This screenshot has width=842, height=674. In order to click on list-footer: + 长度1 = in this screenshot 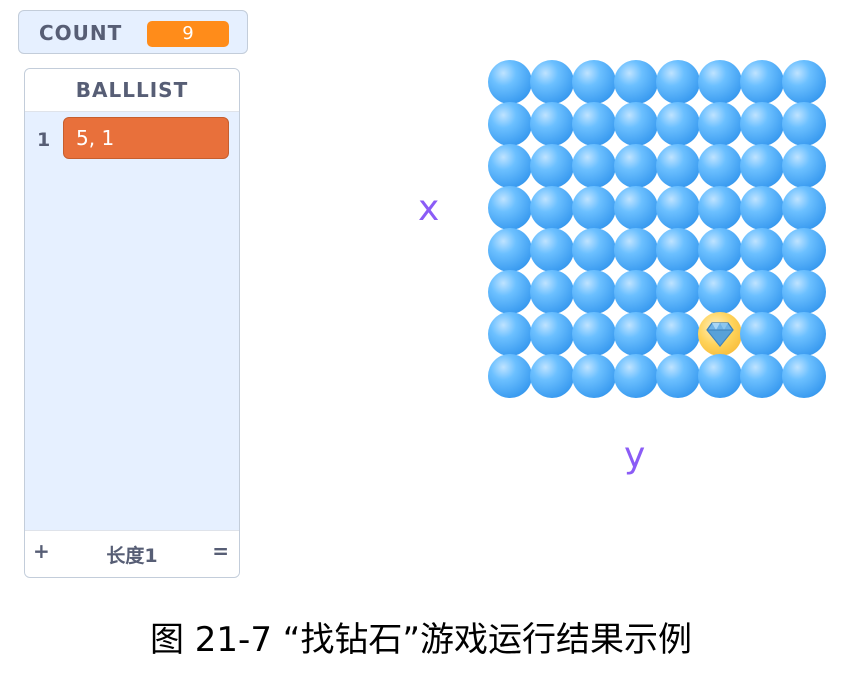, I will do `click(132, 553)`.